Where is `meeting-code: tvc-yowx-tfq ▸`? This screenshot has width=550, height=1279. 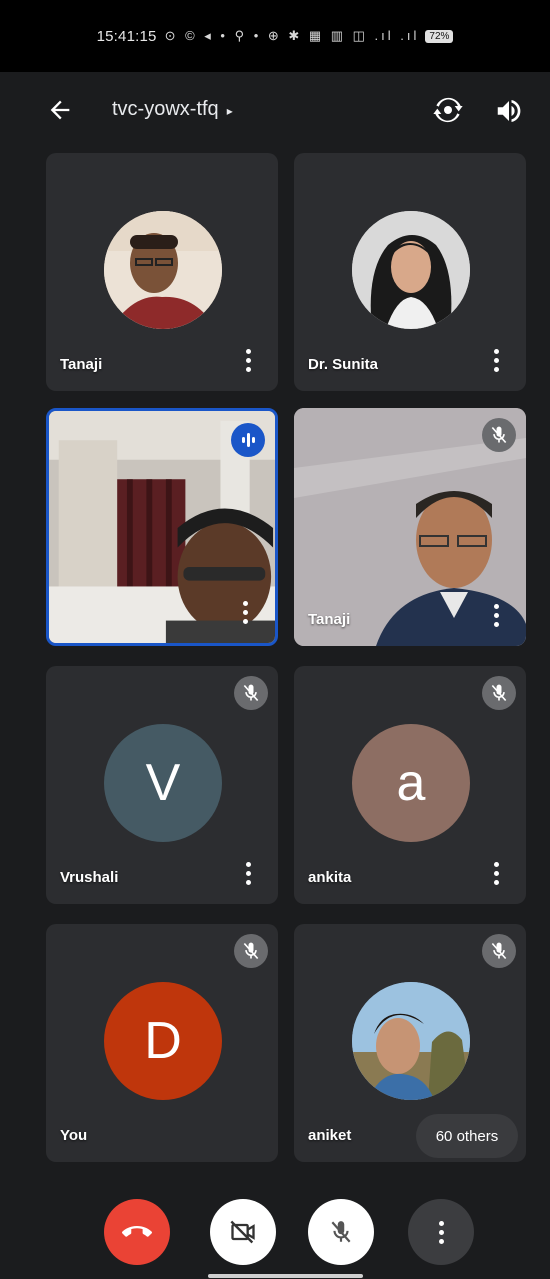
meeting-code: tvc-yowx-tfq ▸ is located at coordinates (172, 109).